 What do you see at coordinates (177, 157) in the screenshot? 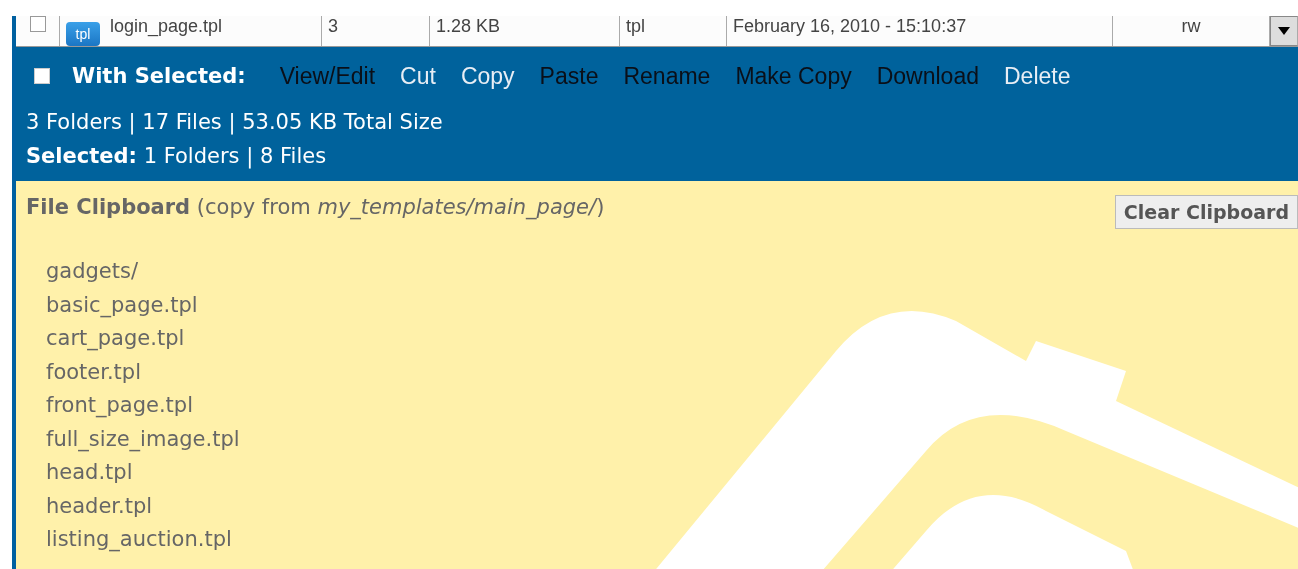
I see `selected-summary: Selected: 1 Folders | 8 Files` at bounding box center [177, 157].